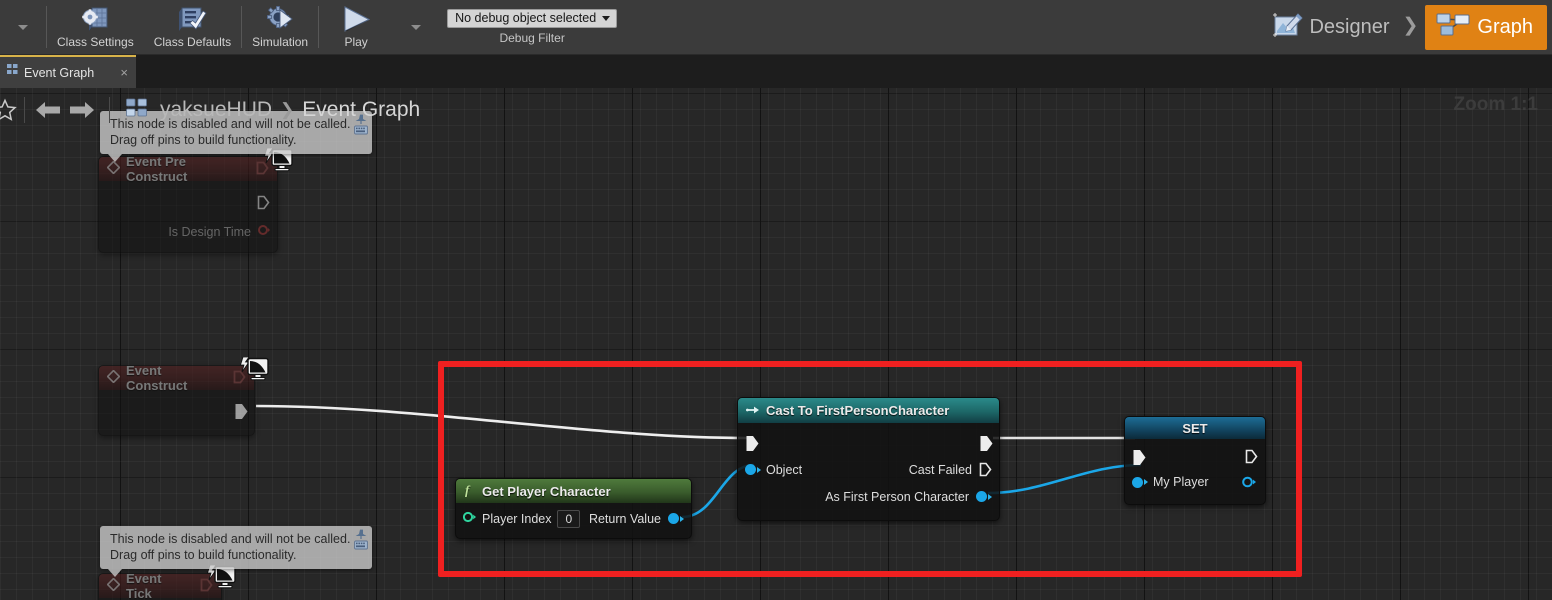 The image size is (1552, 600). I want to click on node-header: f Get Player Character, so click(573, 491).